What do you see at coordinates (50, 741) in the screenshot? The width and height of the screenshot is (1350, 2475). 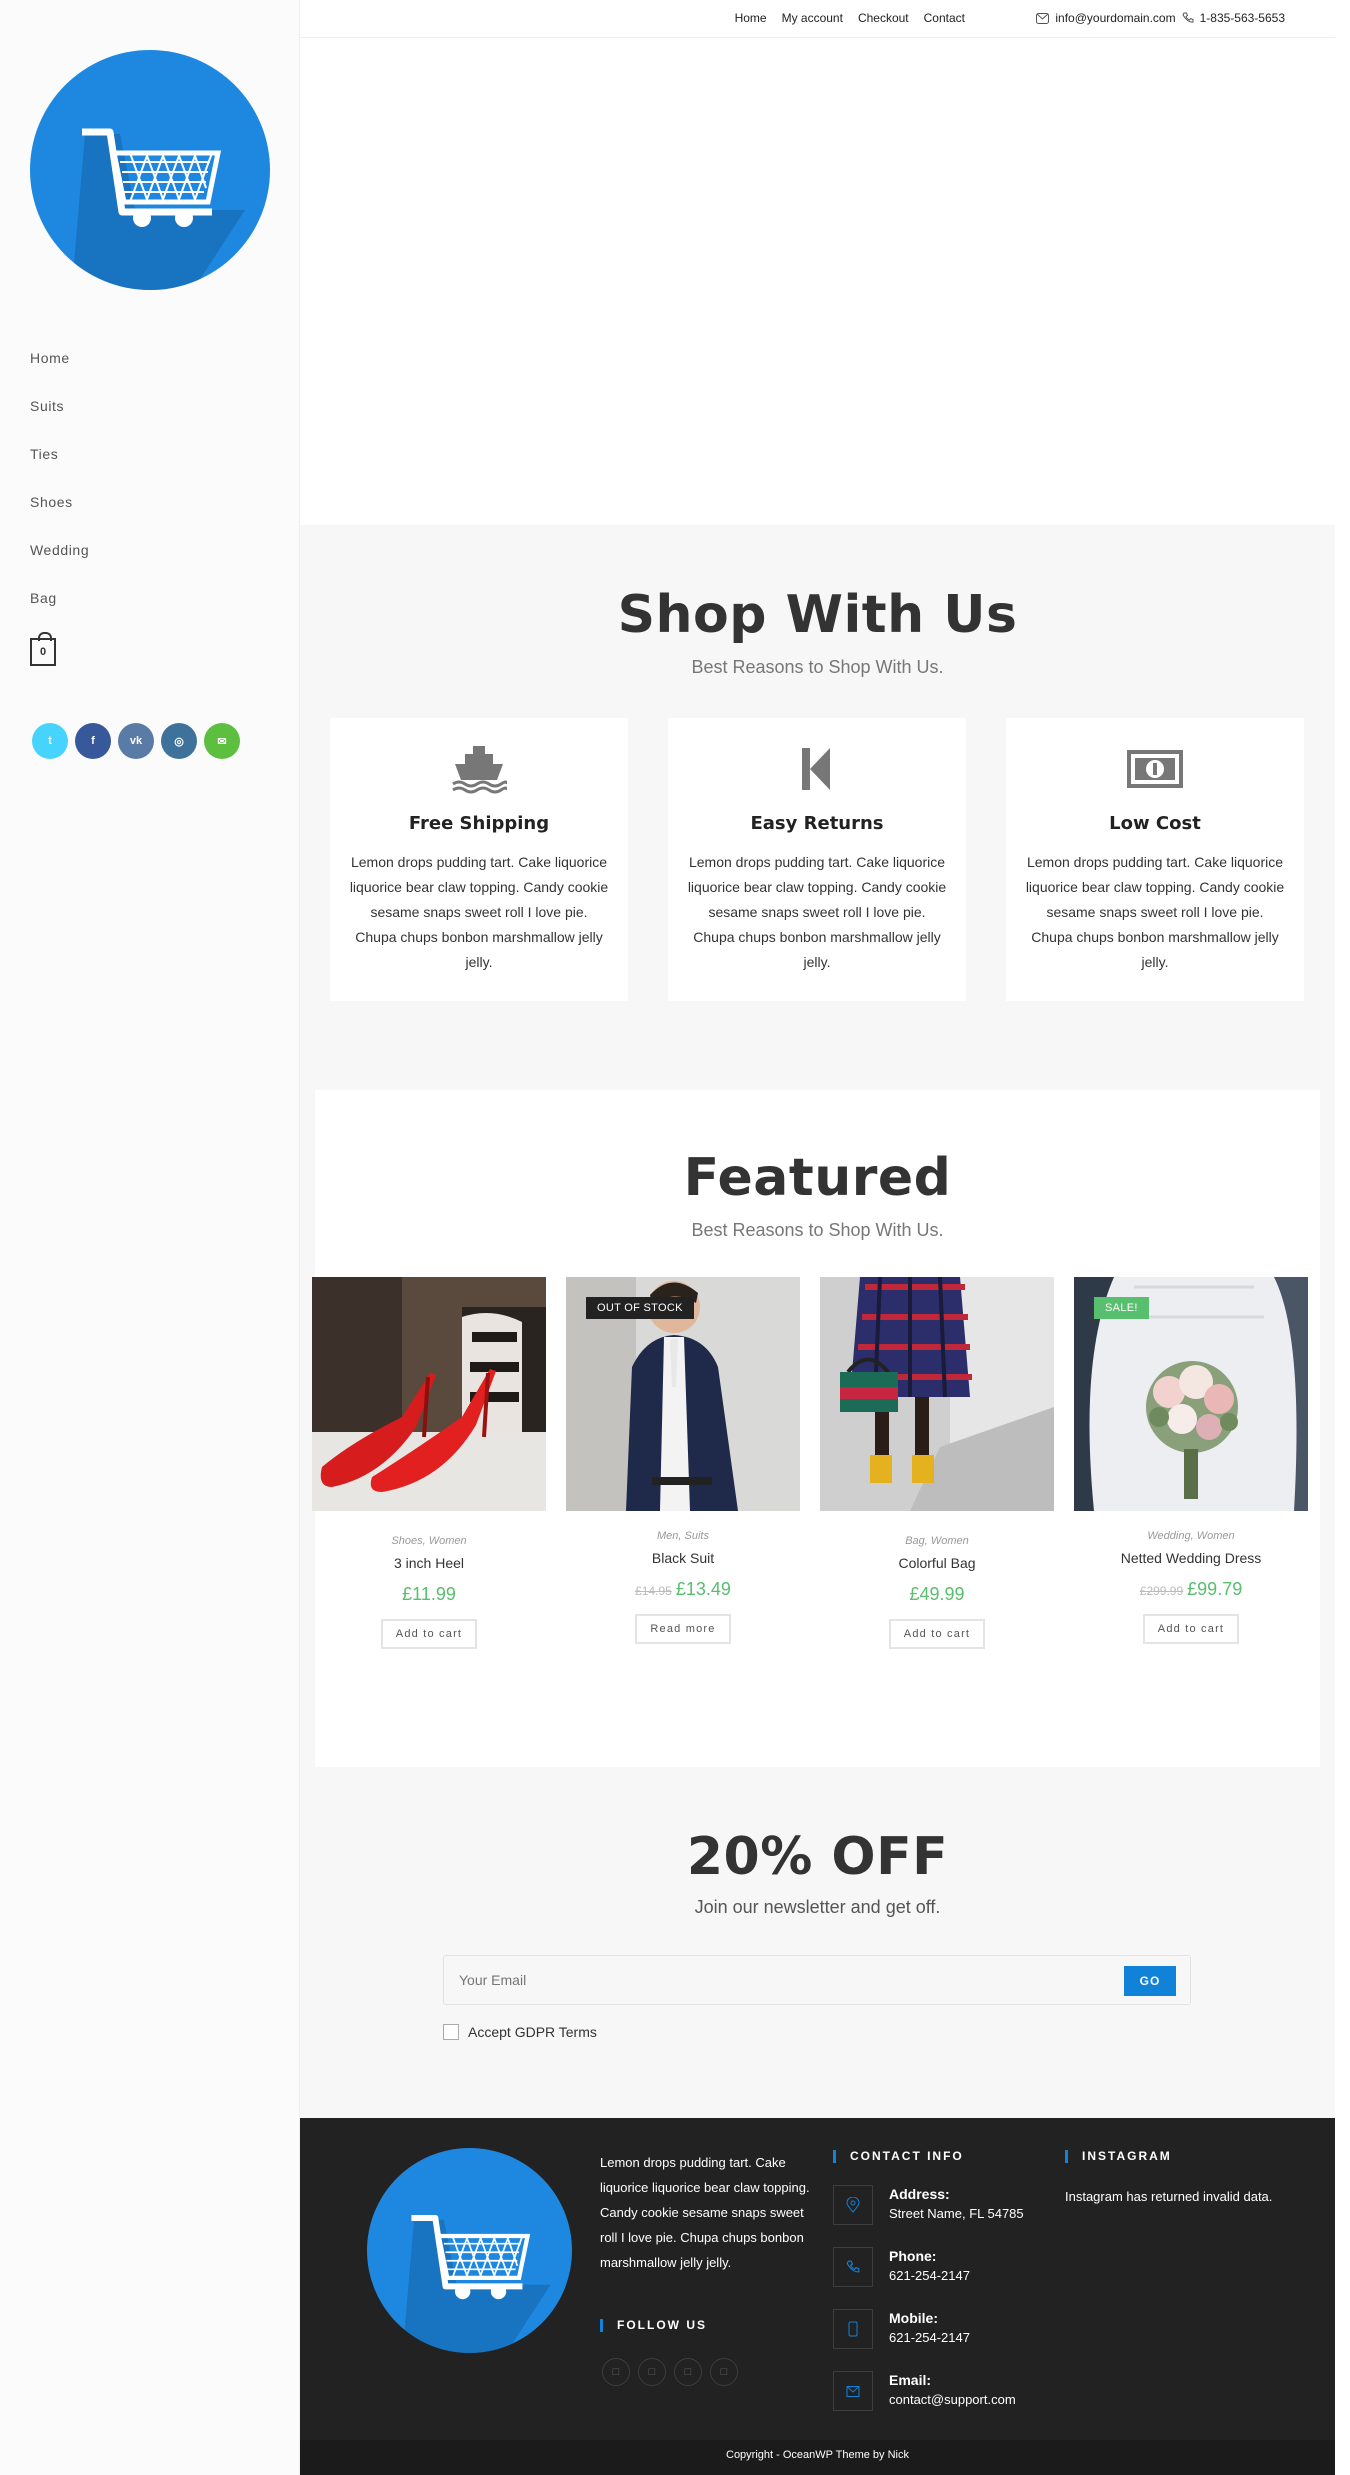 I see `twitter-icon: t` at bounding box center [50, 741].